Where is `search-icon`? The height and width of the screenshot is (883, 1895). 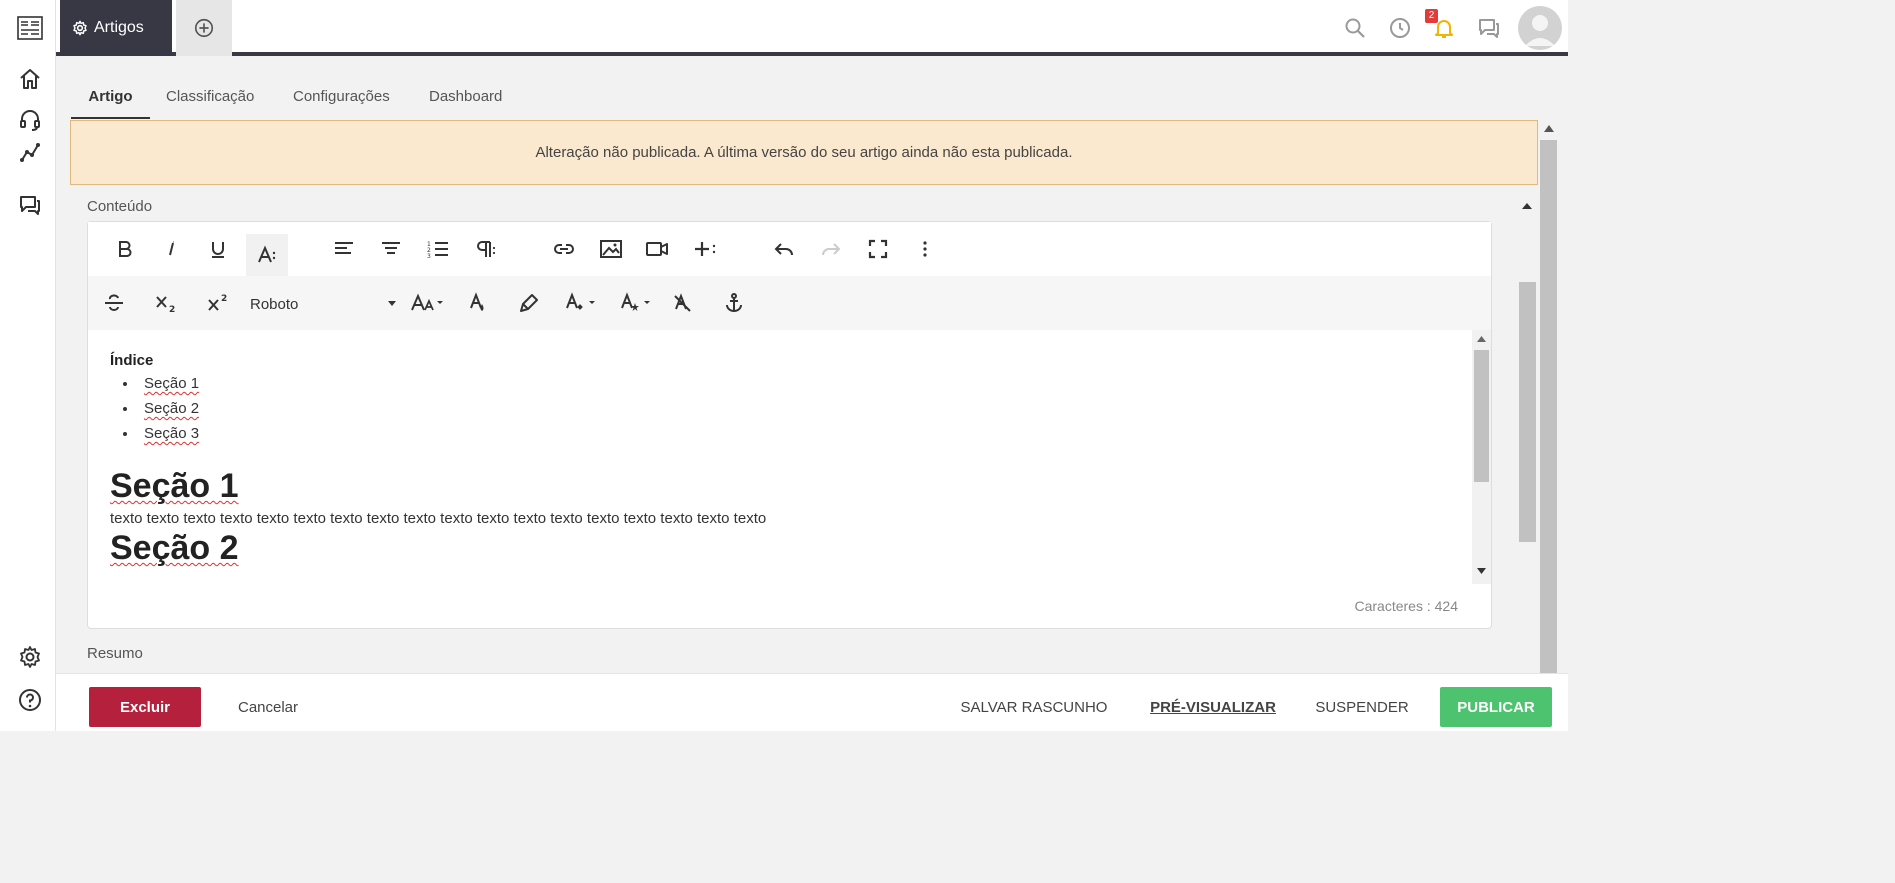 search-icon is located at coordinates (1355, 28).